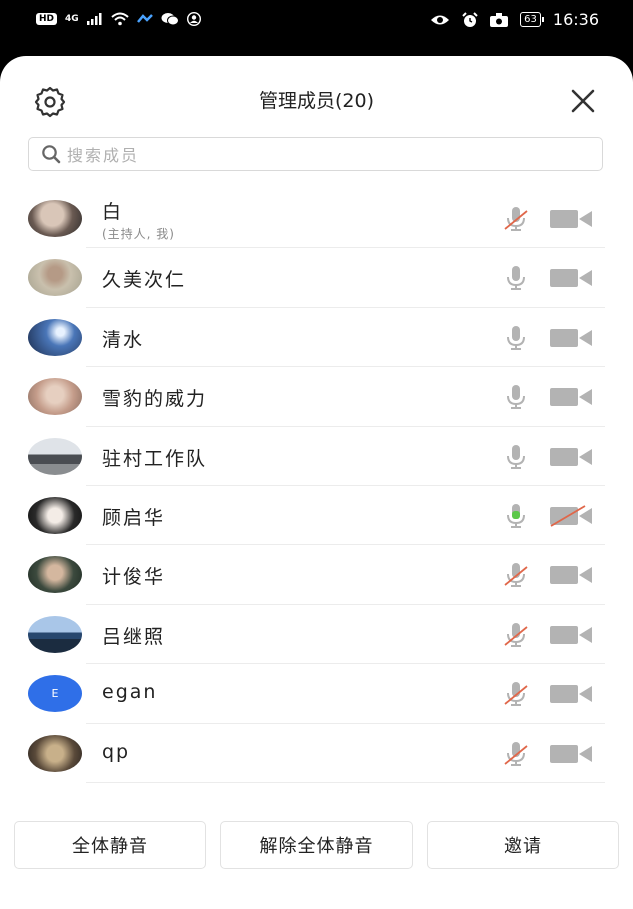  Describe the element at coordinates (138, 234) in the screenshot. I see `member-role-note: (主持人, 我)` at that location.